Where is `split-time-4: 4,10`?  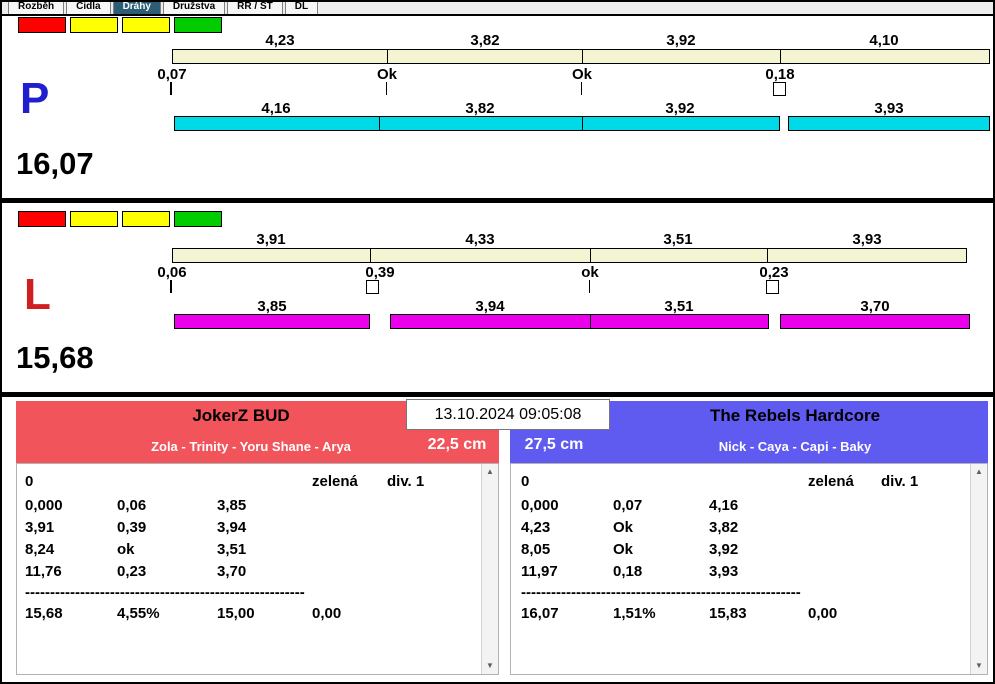 split-time-4: 4,10 is located at coordinates (884, 40).